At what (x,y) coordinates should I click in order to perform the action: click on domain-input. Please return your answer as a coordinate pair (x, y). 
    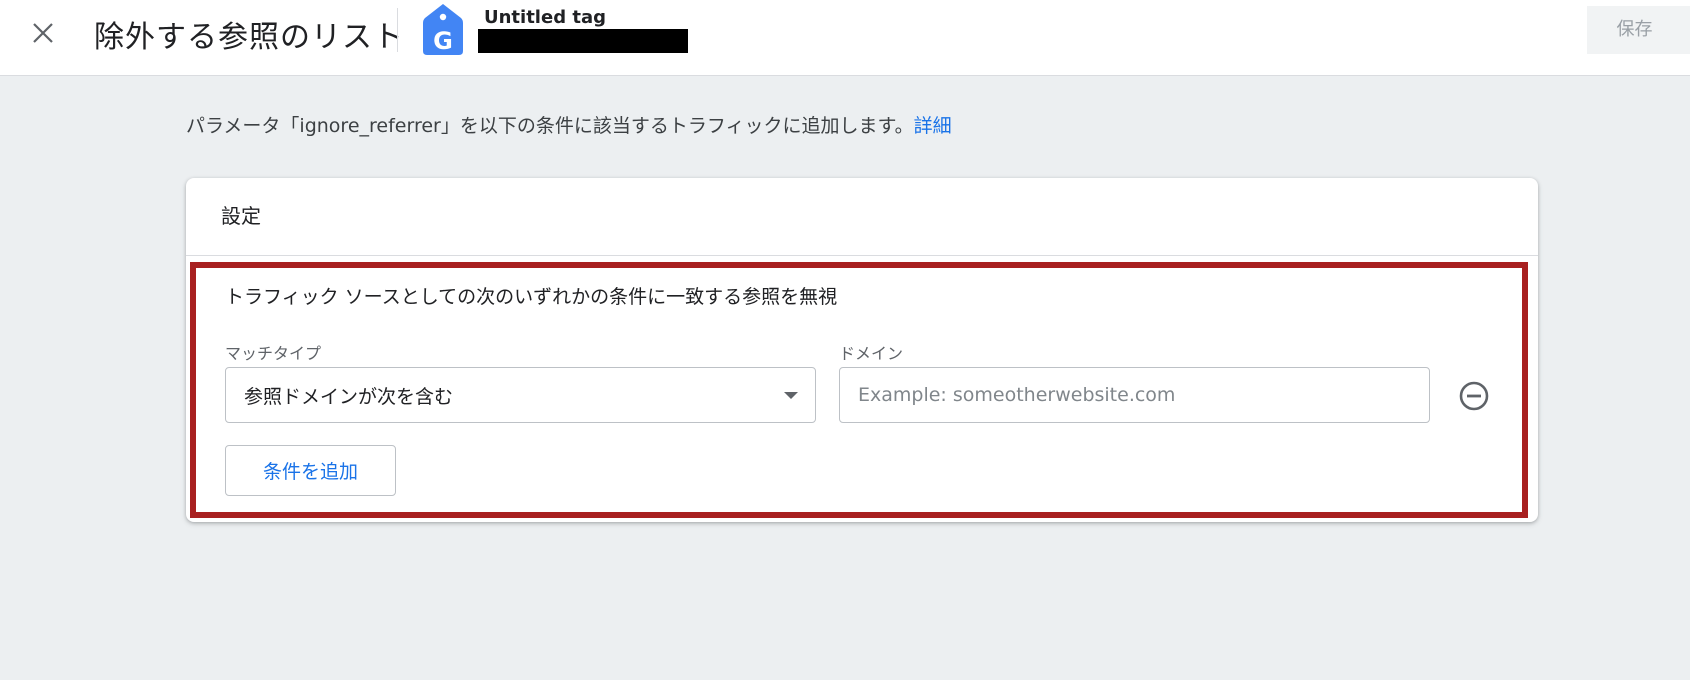
    Looking at the image, I should click on (1134, 395).